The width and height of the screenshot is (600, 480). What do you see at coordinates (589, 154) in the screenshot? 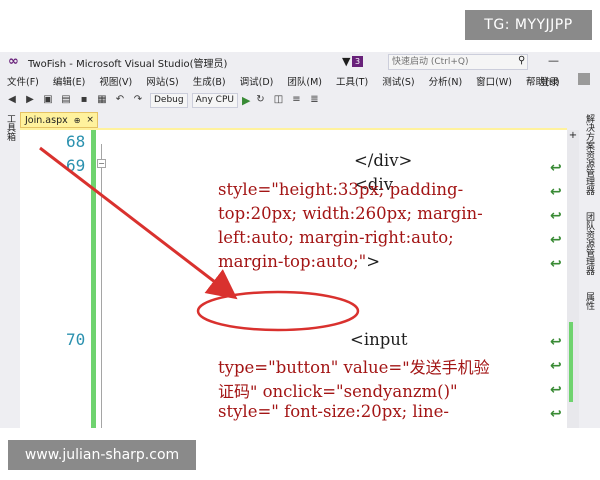
I see `tab-solution-explorer: 解决方案资源管理器` at bounding box center [589, 154].